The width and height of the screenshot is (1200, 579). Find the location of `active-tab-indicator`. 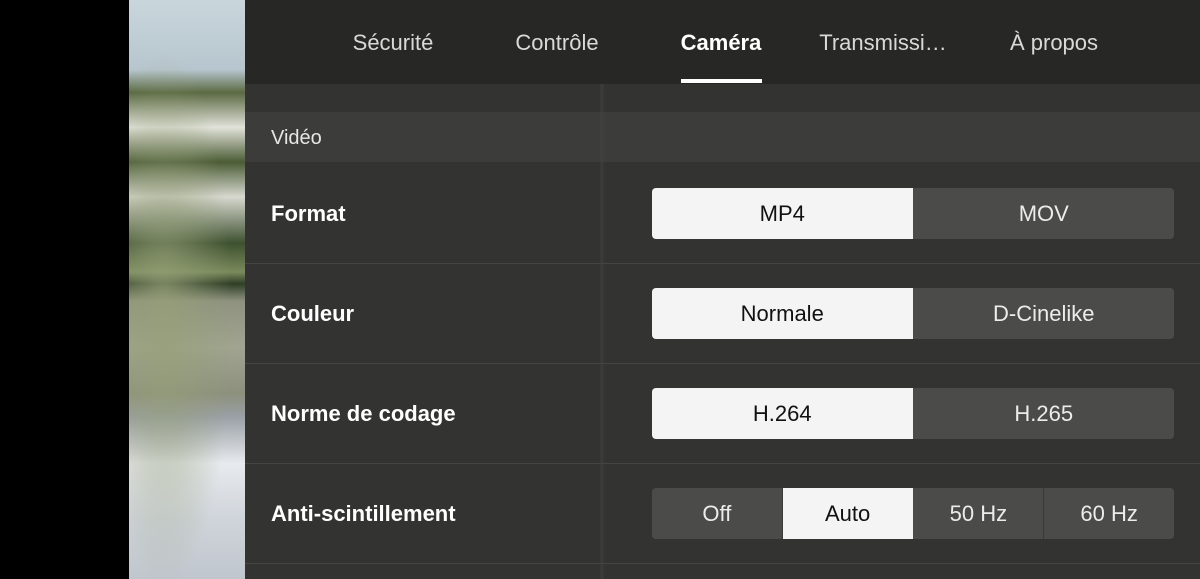

active-tab-indicator is located at coordinates (721, 81).